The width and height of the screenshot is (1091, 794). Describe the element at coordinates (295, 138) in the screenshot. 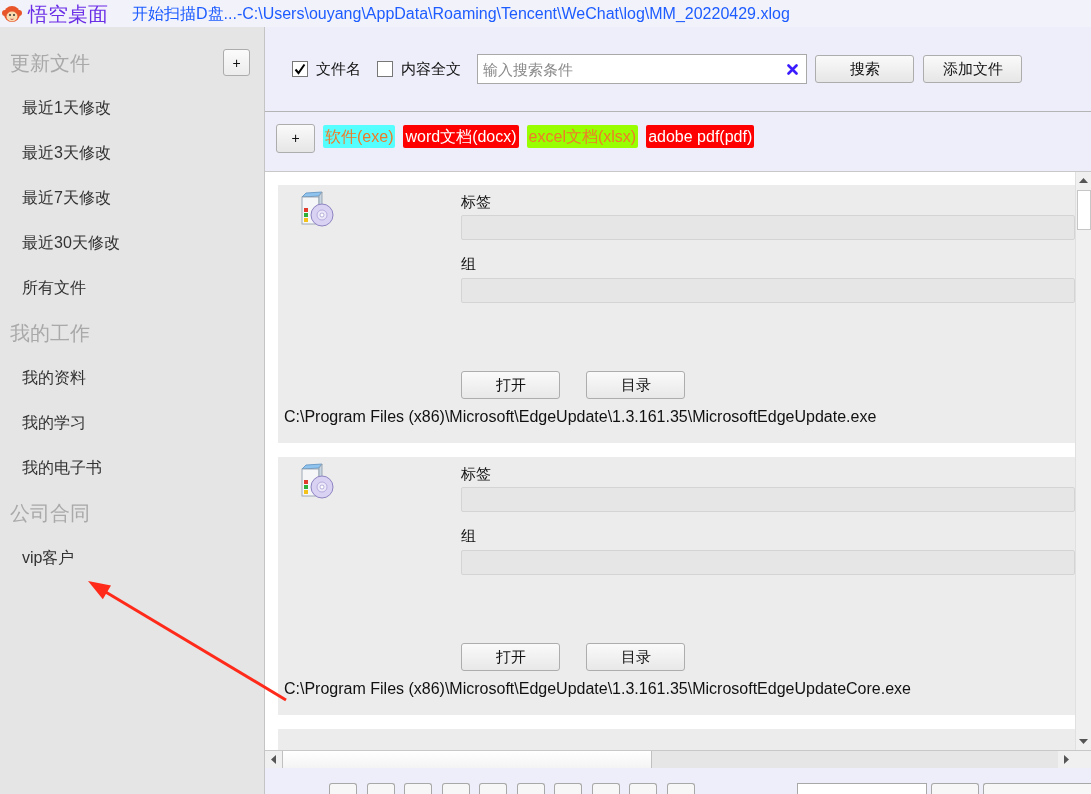

I see `add-tag-button: +` at that location.